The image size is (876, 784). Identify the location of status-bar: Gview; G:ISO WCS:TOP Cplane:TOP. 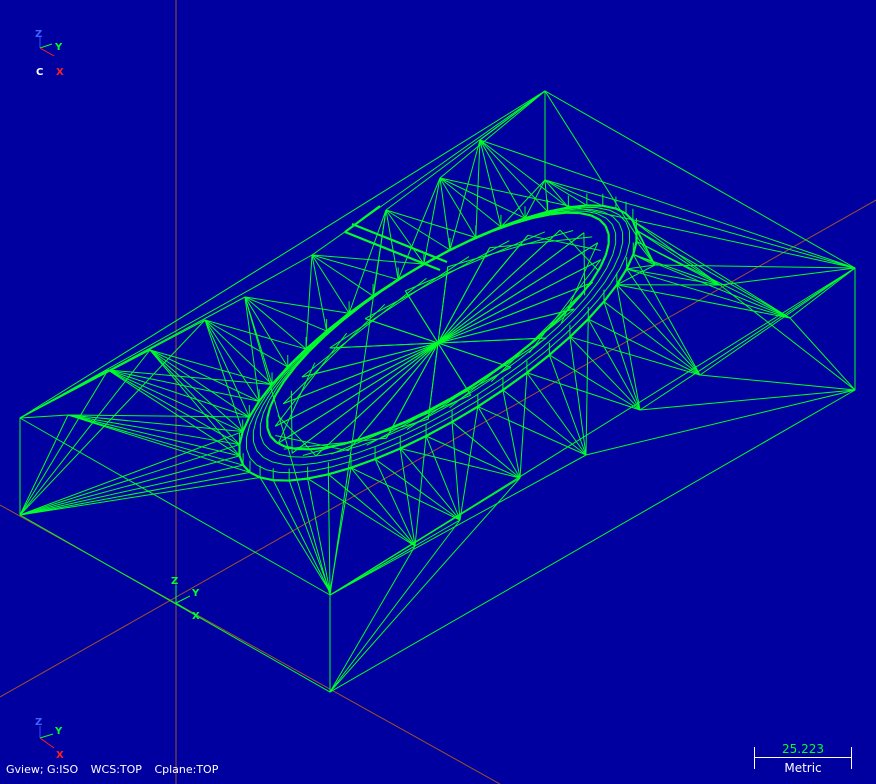
(116, 769).